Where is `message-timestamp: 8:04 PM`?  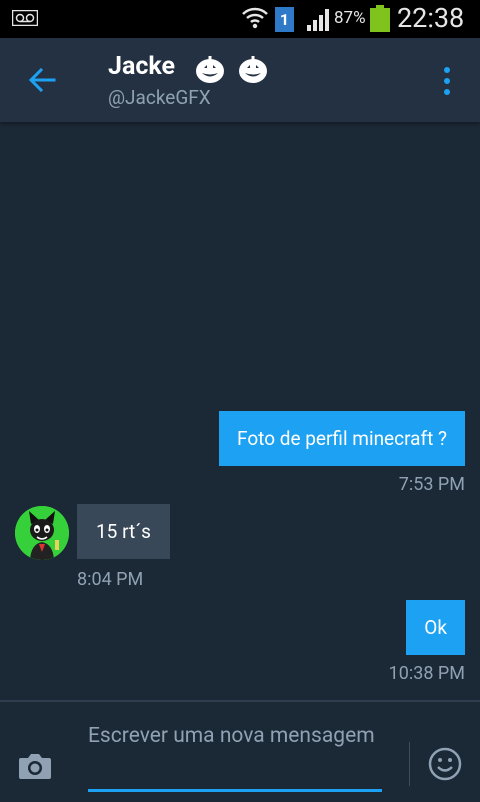
message-timestamp: 8:04 PM is located at coordinates (110, 579).